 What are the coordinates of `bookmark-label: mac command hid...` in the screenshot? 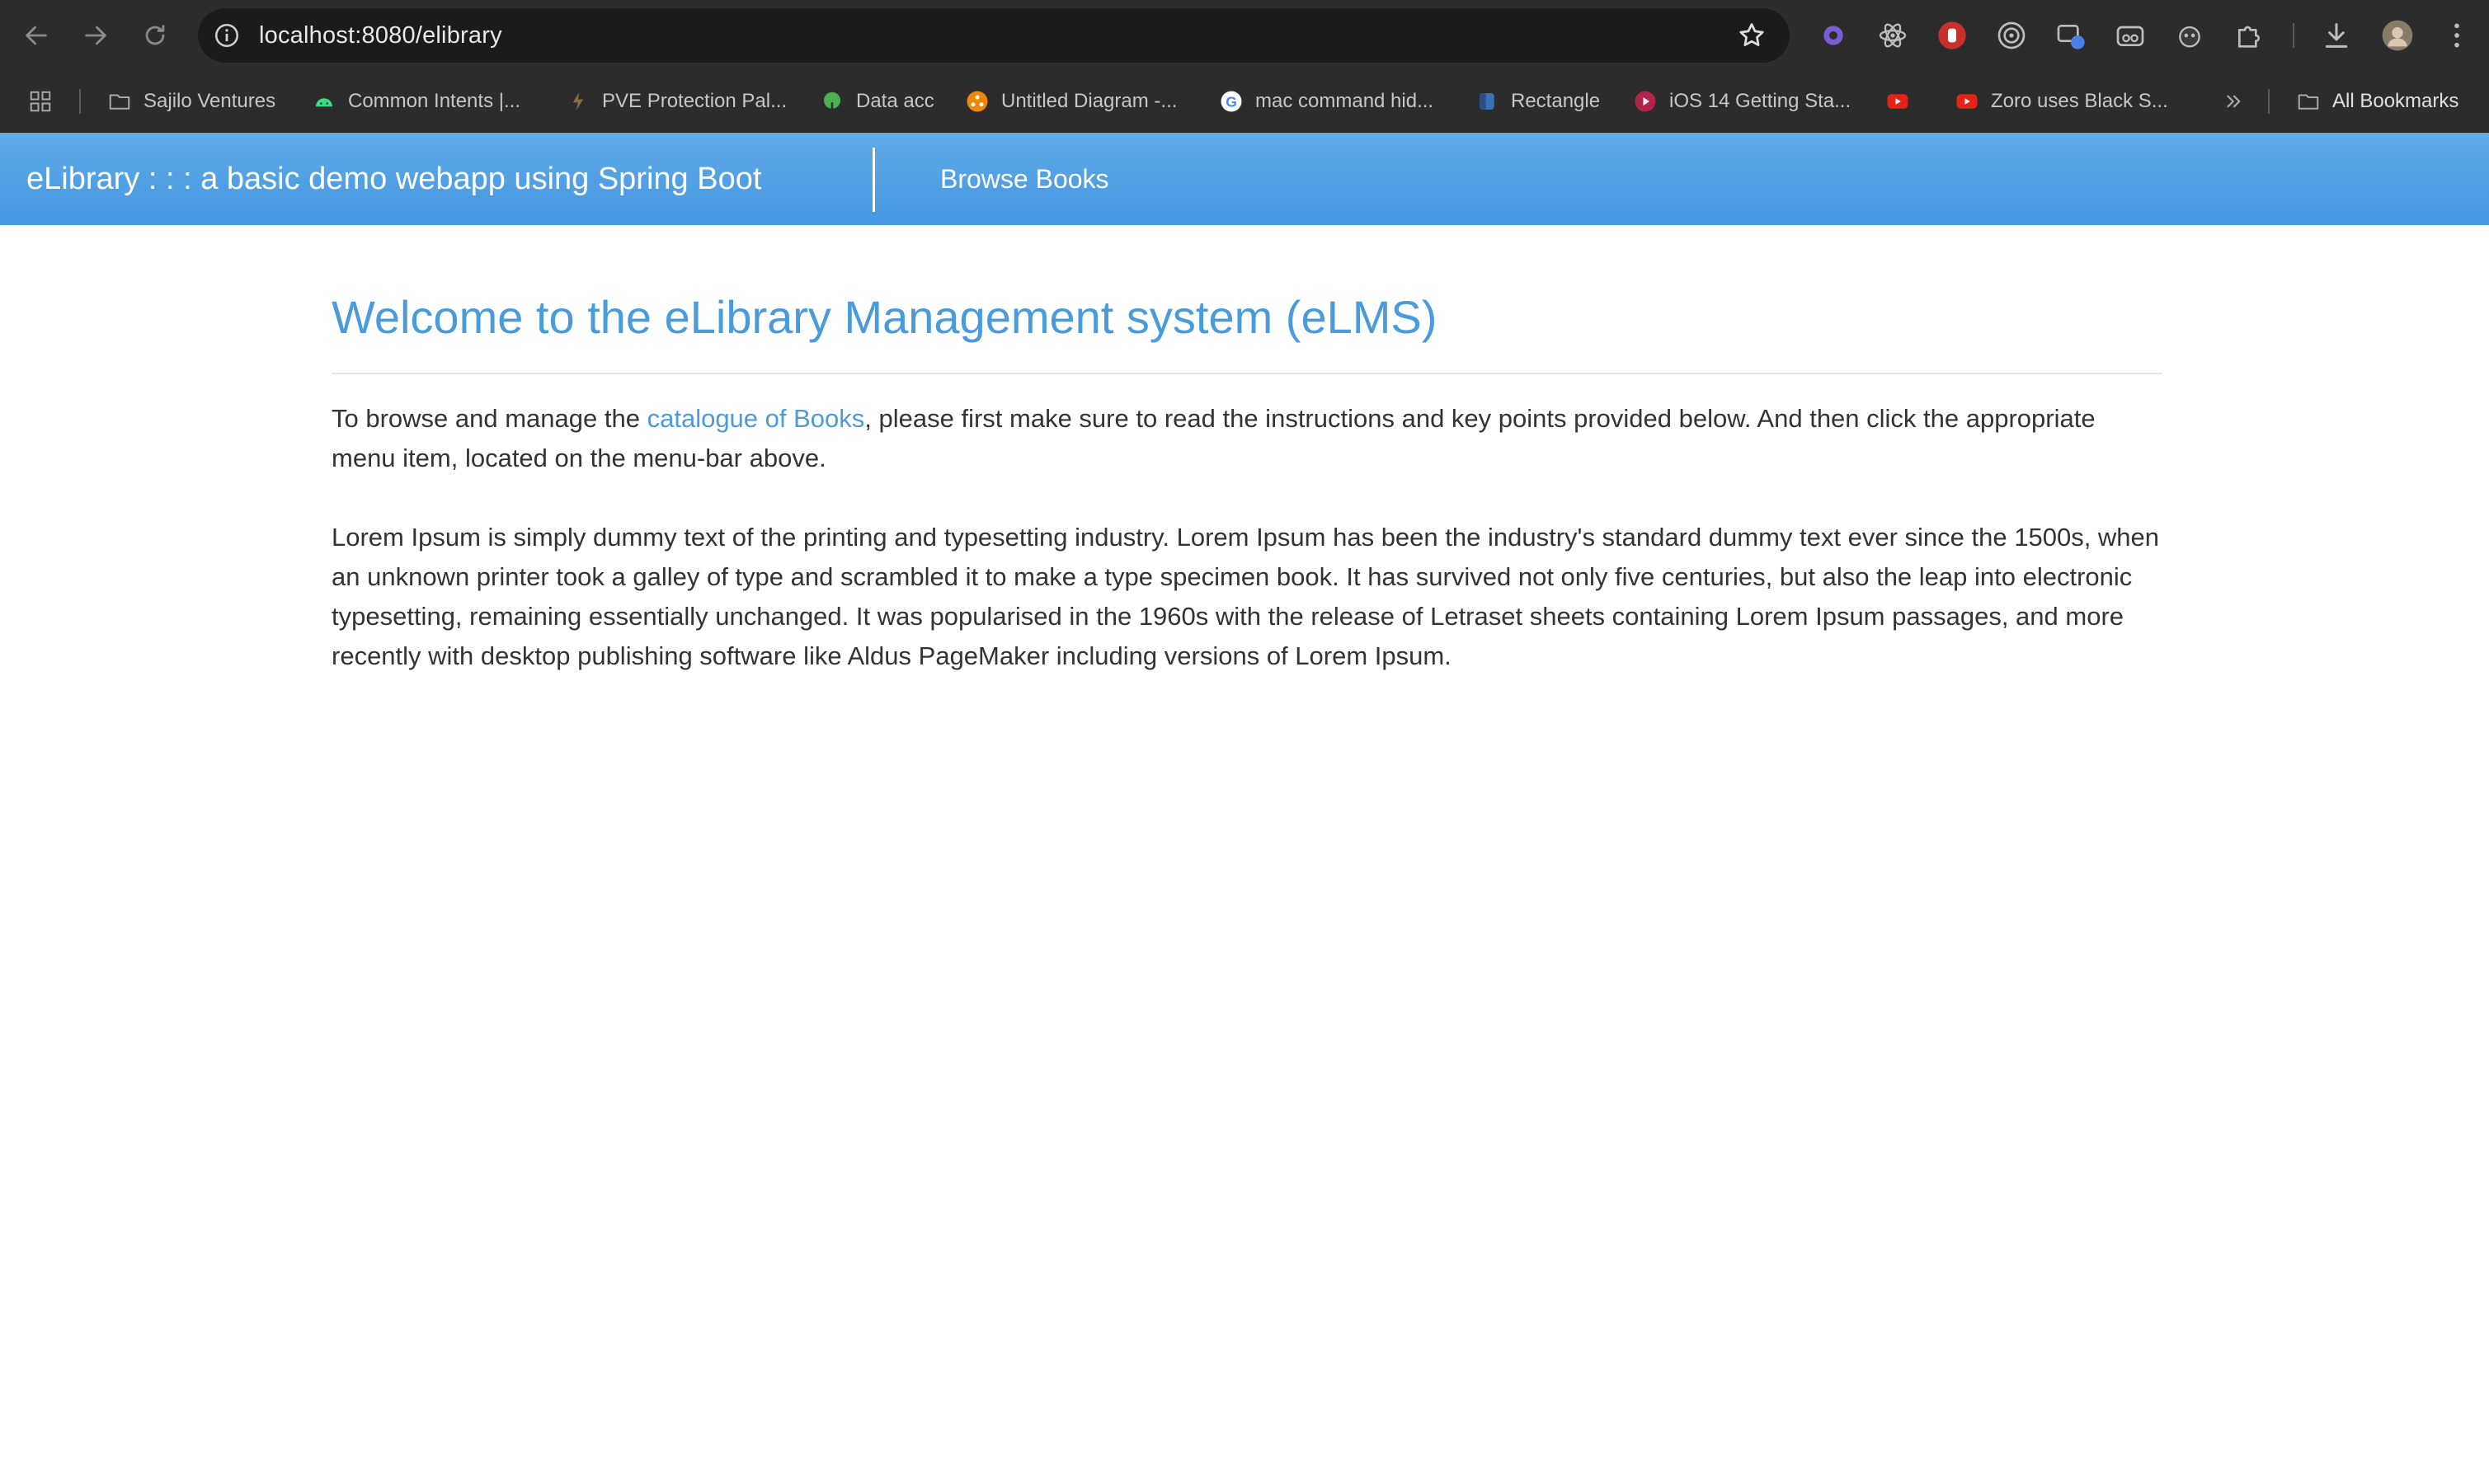 It's located at (1344, 101).